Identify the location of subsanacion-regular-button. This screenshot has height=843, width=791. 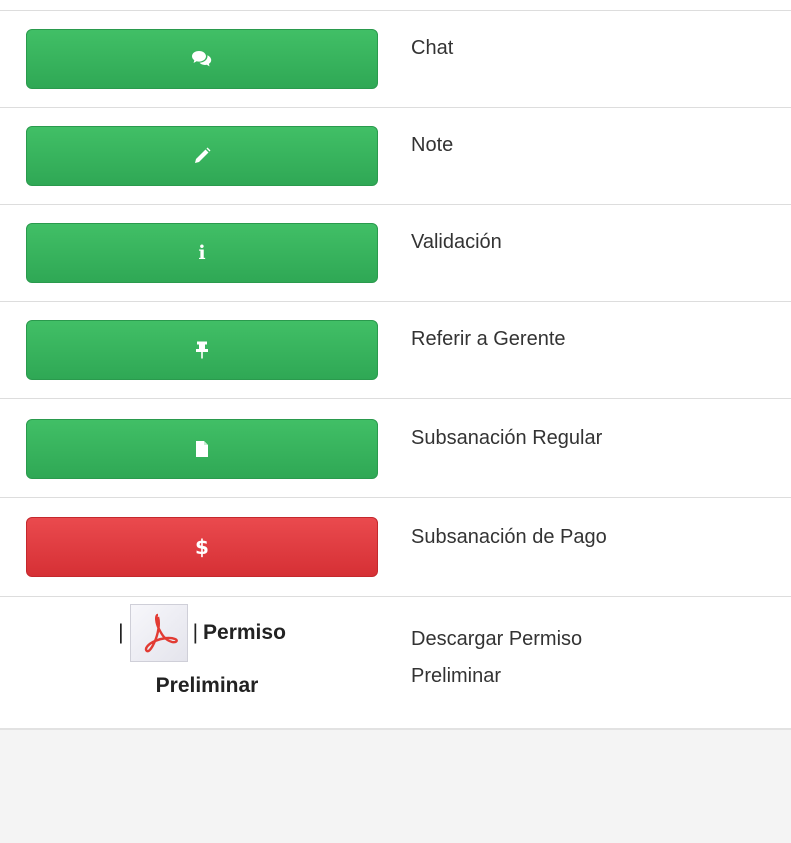
(202, 449).